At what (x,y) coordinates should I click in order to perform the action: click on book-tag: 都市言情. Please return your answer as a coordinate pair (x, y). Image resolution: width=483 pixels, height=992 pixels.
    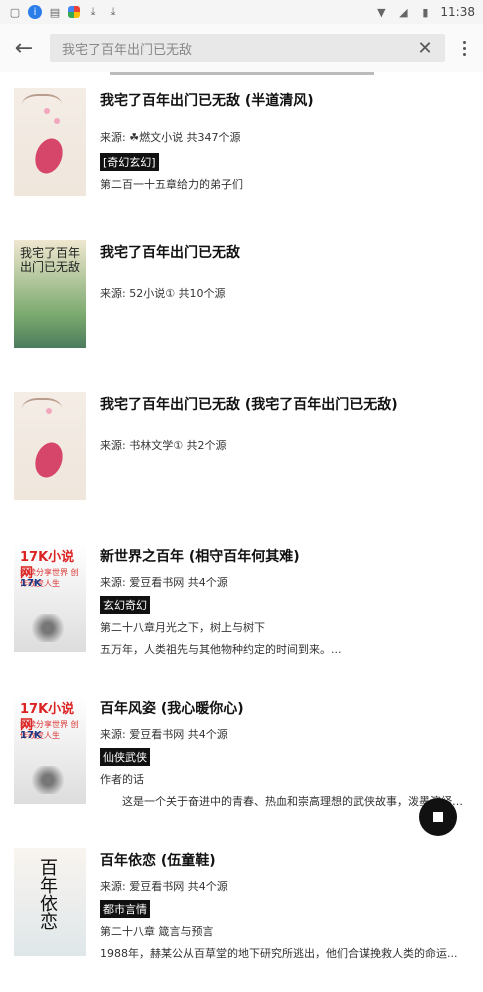
    Looking at the image, I should click on (125, 909).